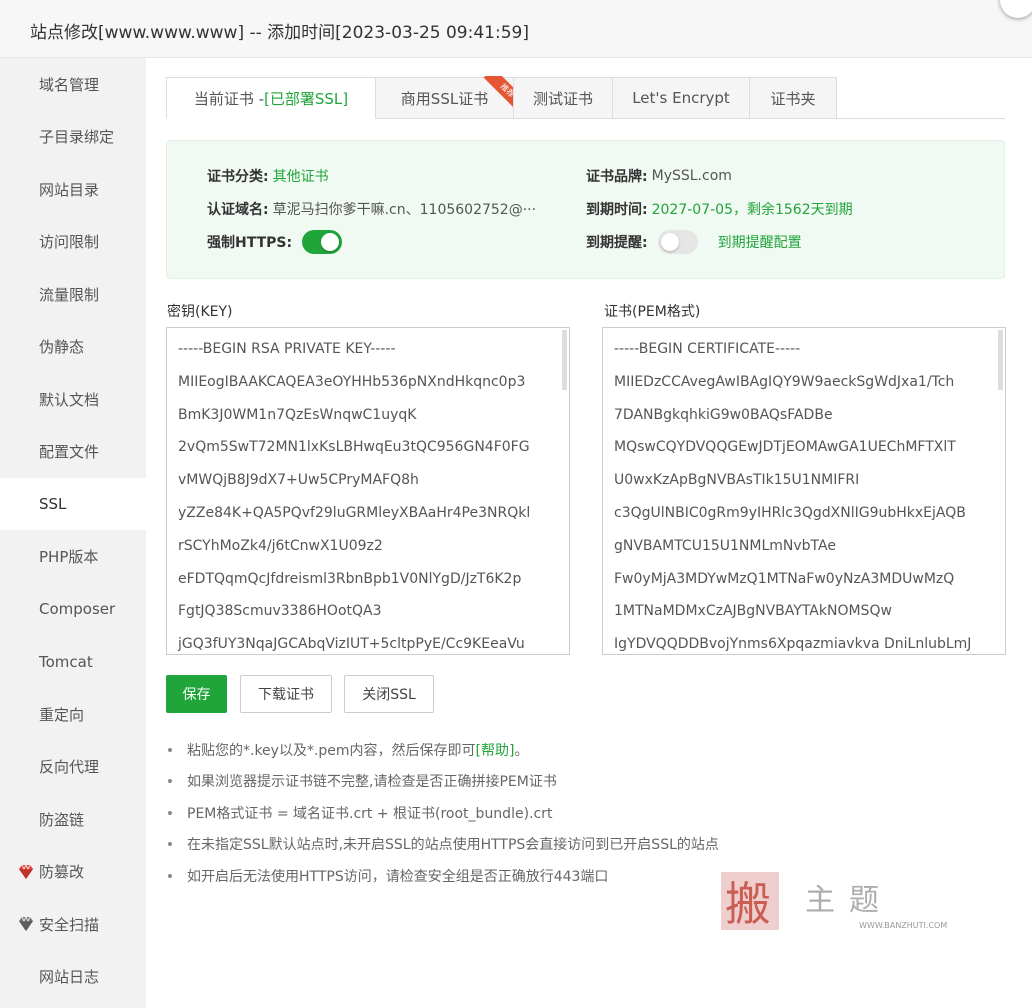 The width and height of the screenshot is (1032, 1008). I want to click on sidebar-item-access: 访问限制, so click(73, 242).